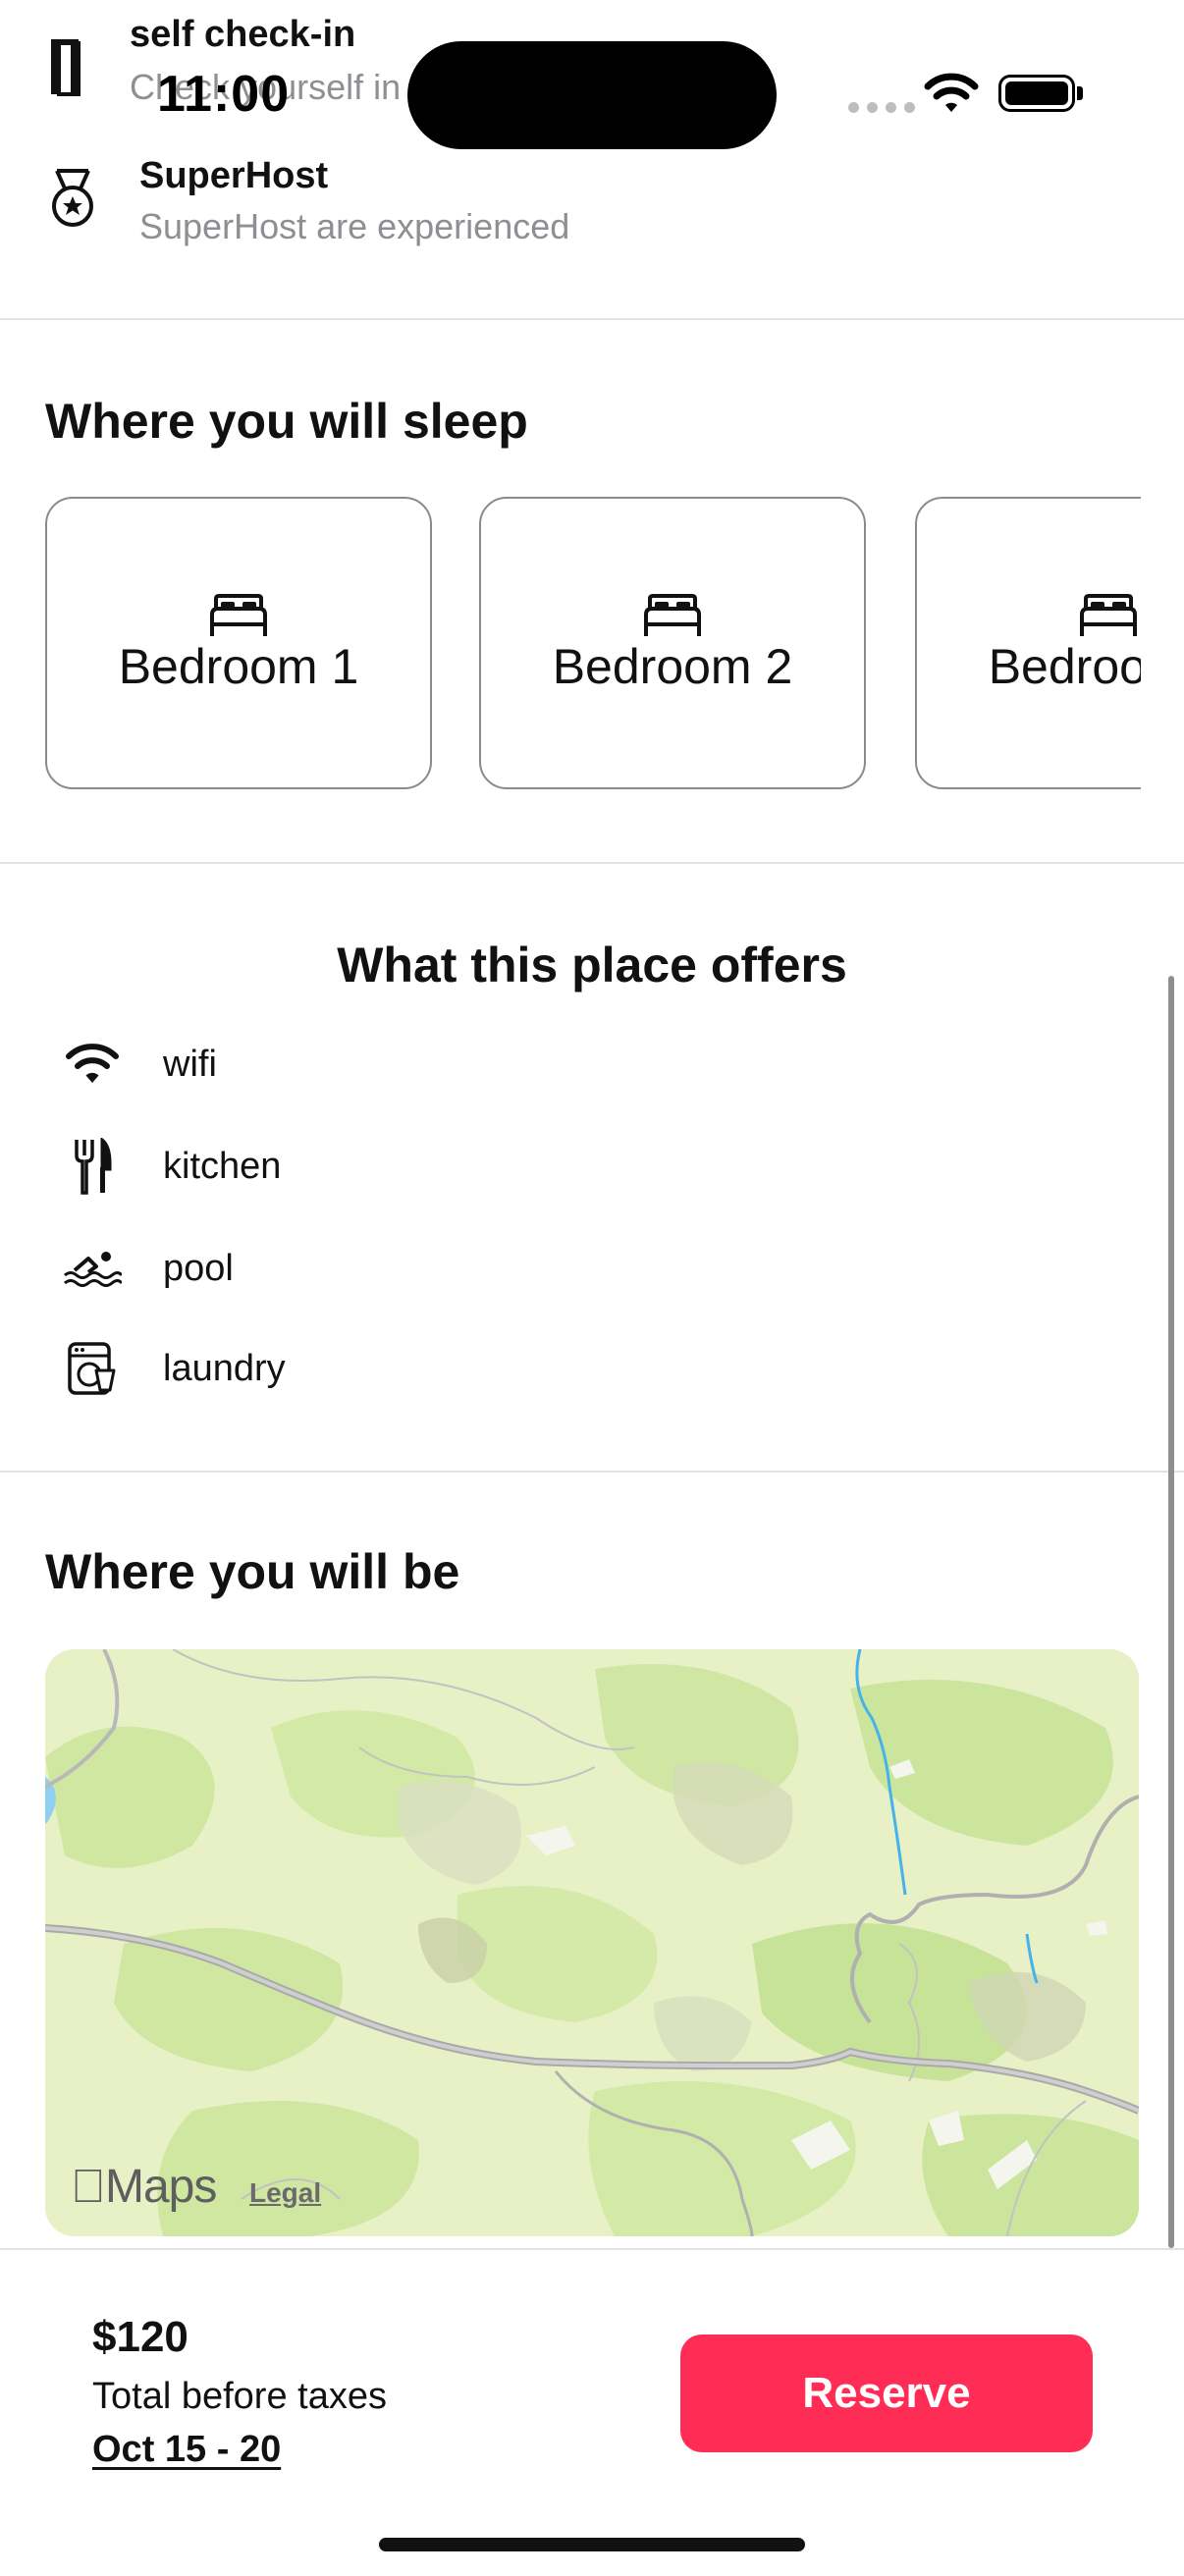 The width and height of the screenshot is (1184, 2576). Describe the element at coordinates (1080, 93) in the screenshot. I see `battery-tip` at that location.